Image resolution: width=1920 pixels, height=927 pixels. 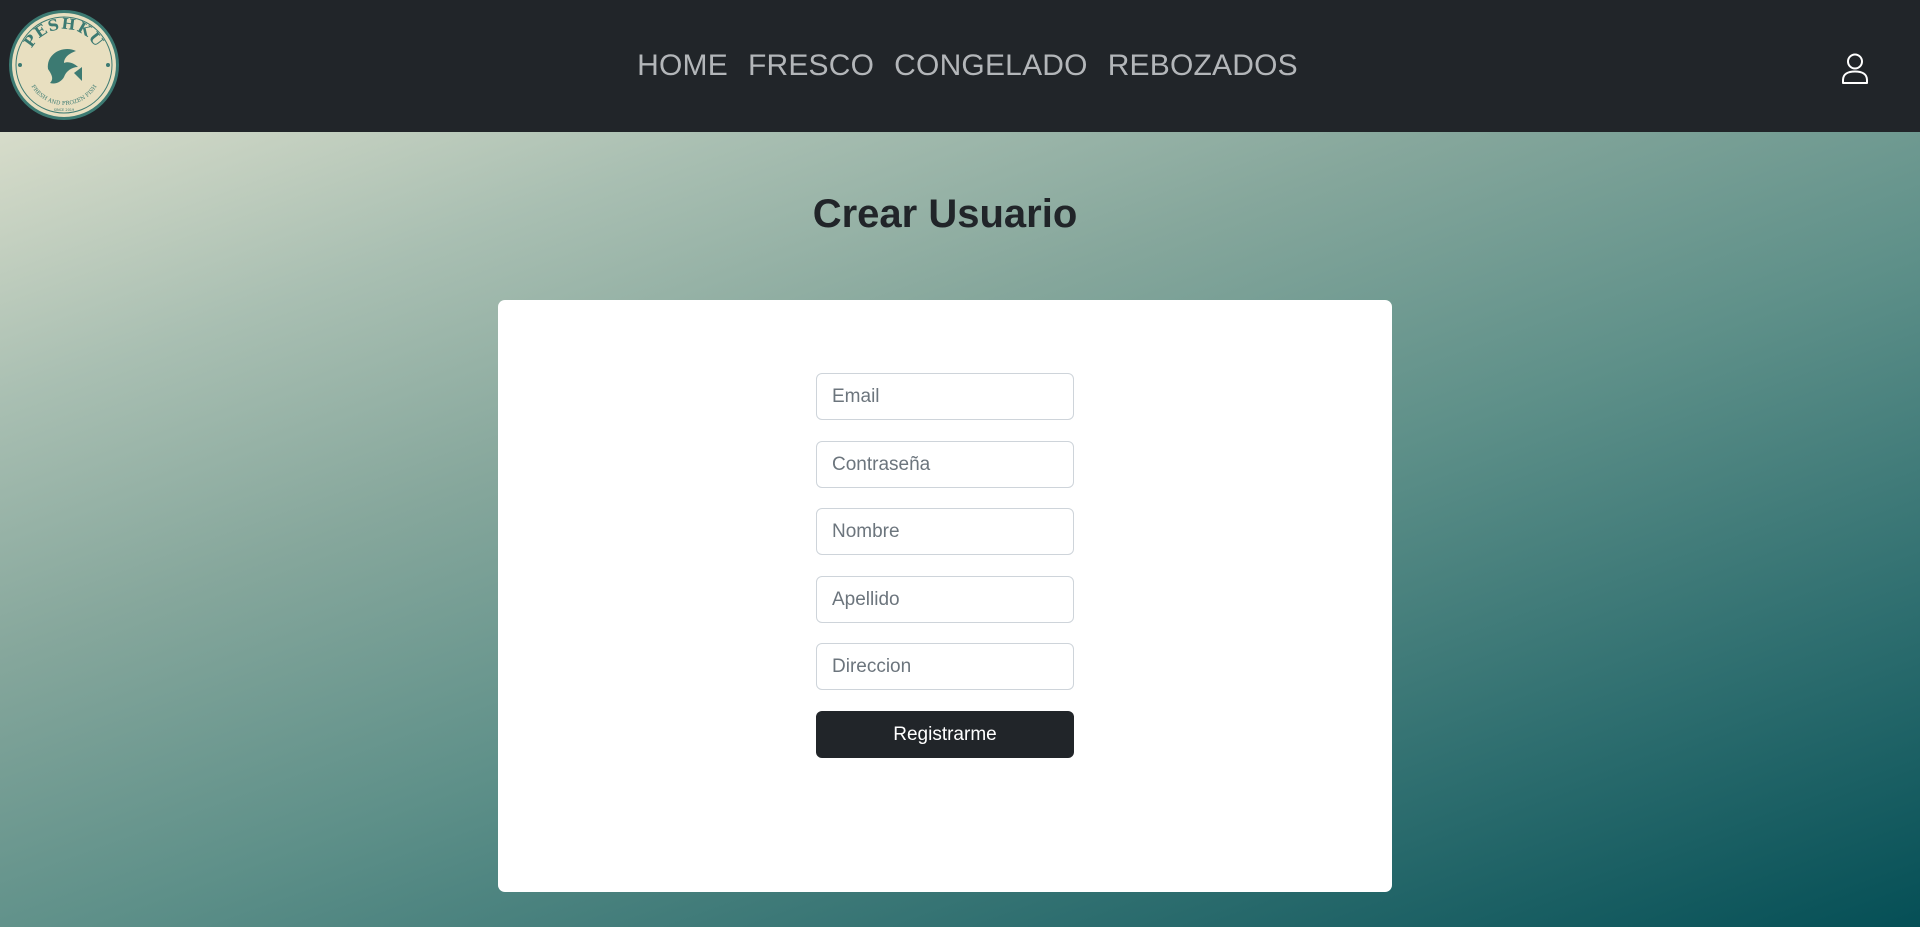 What do you see at coordinates (811, 66) in the screenshot?
I see `nav-fresco: FRESCO` at bounding box center [811, 66].